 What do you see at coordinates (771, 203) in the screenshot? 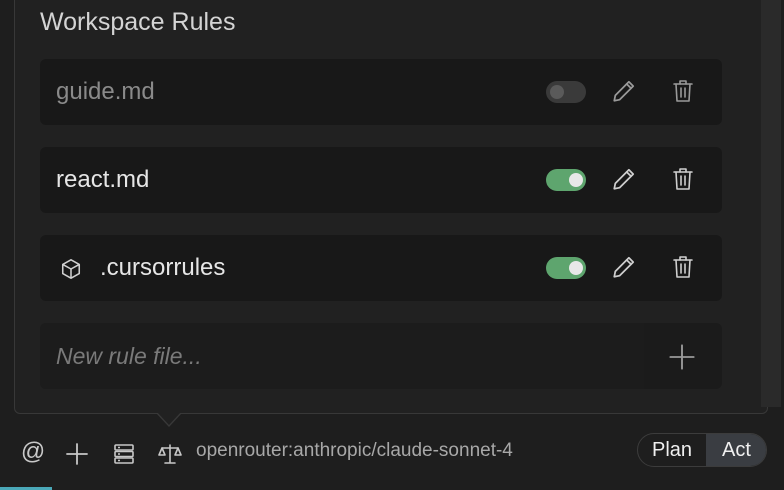
I see `panel-scrollbar` at bounding box center [771, 203].